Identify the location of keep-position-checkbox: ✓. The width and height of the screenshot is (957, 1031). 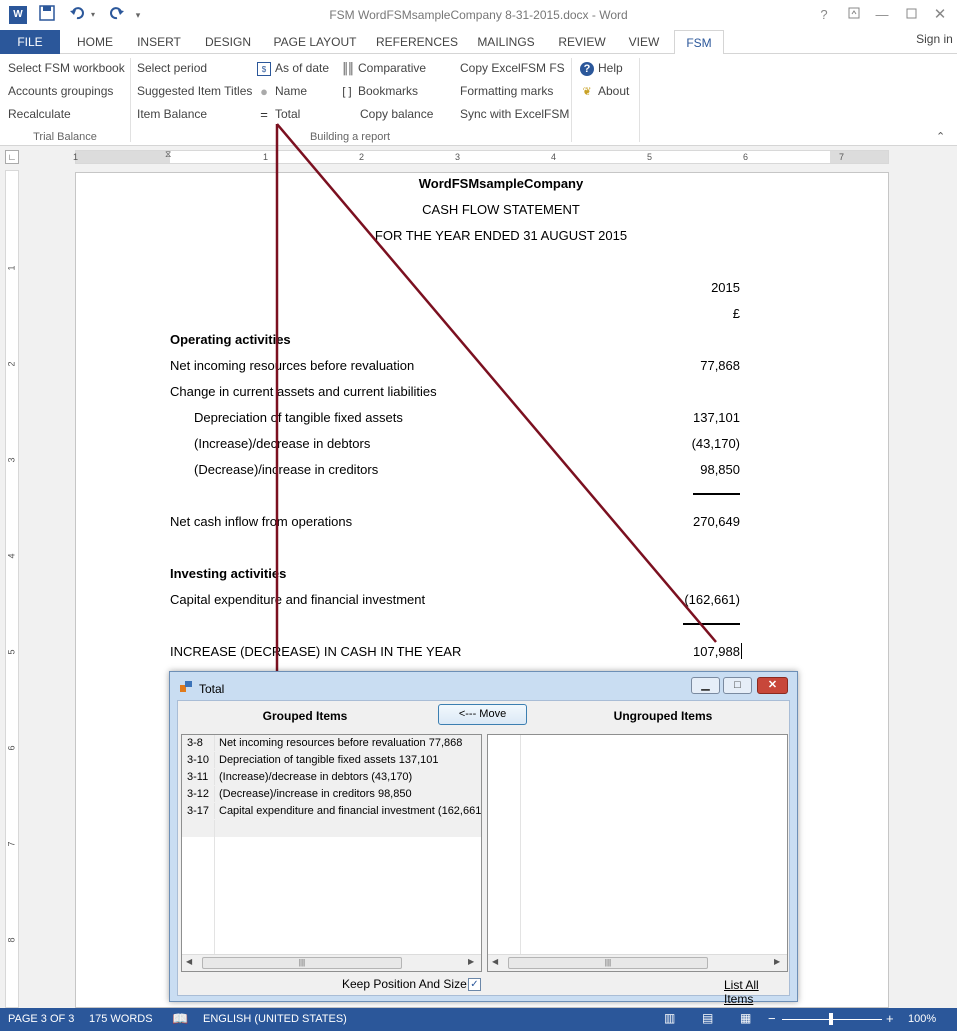
(474, 984).